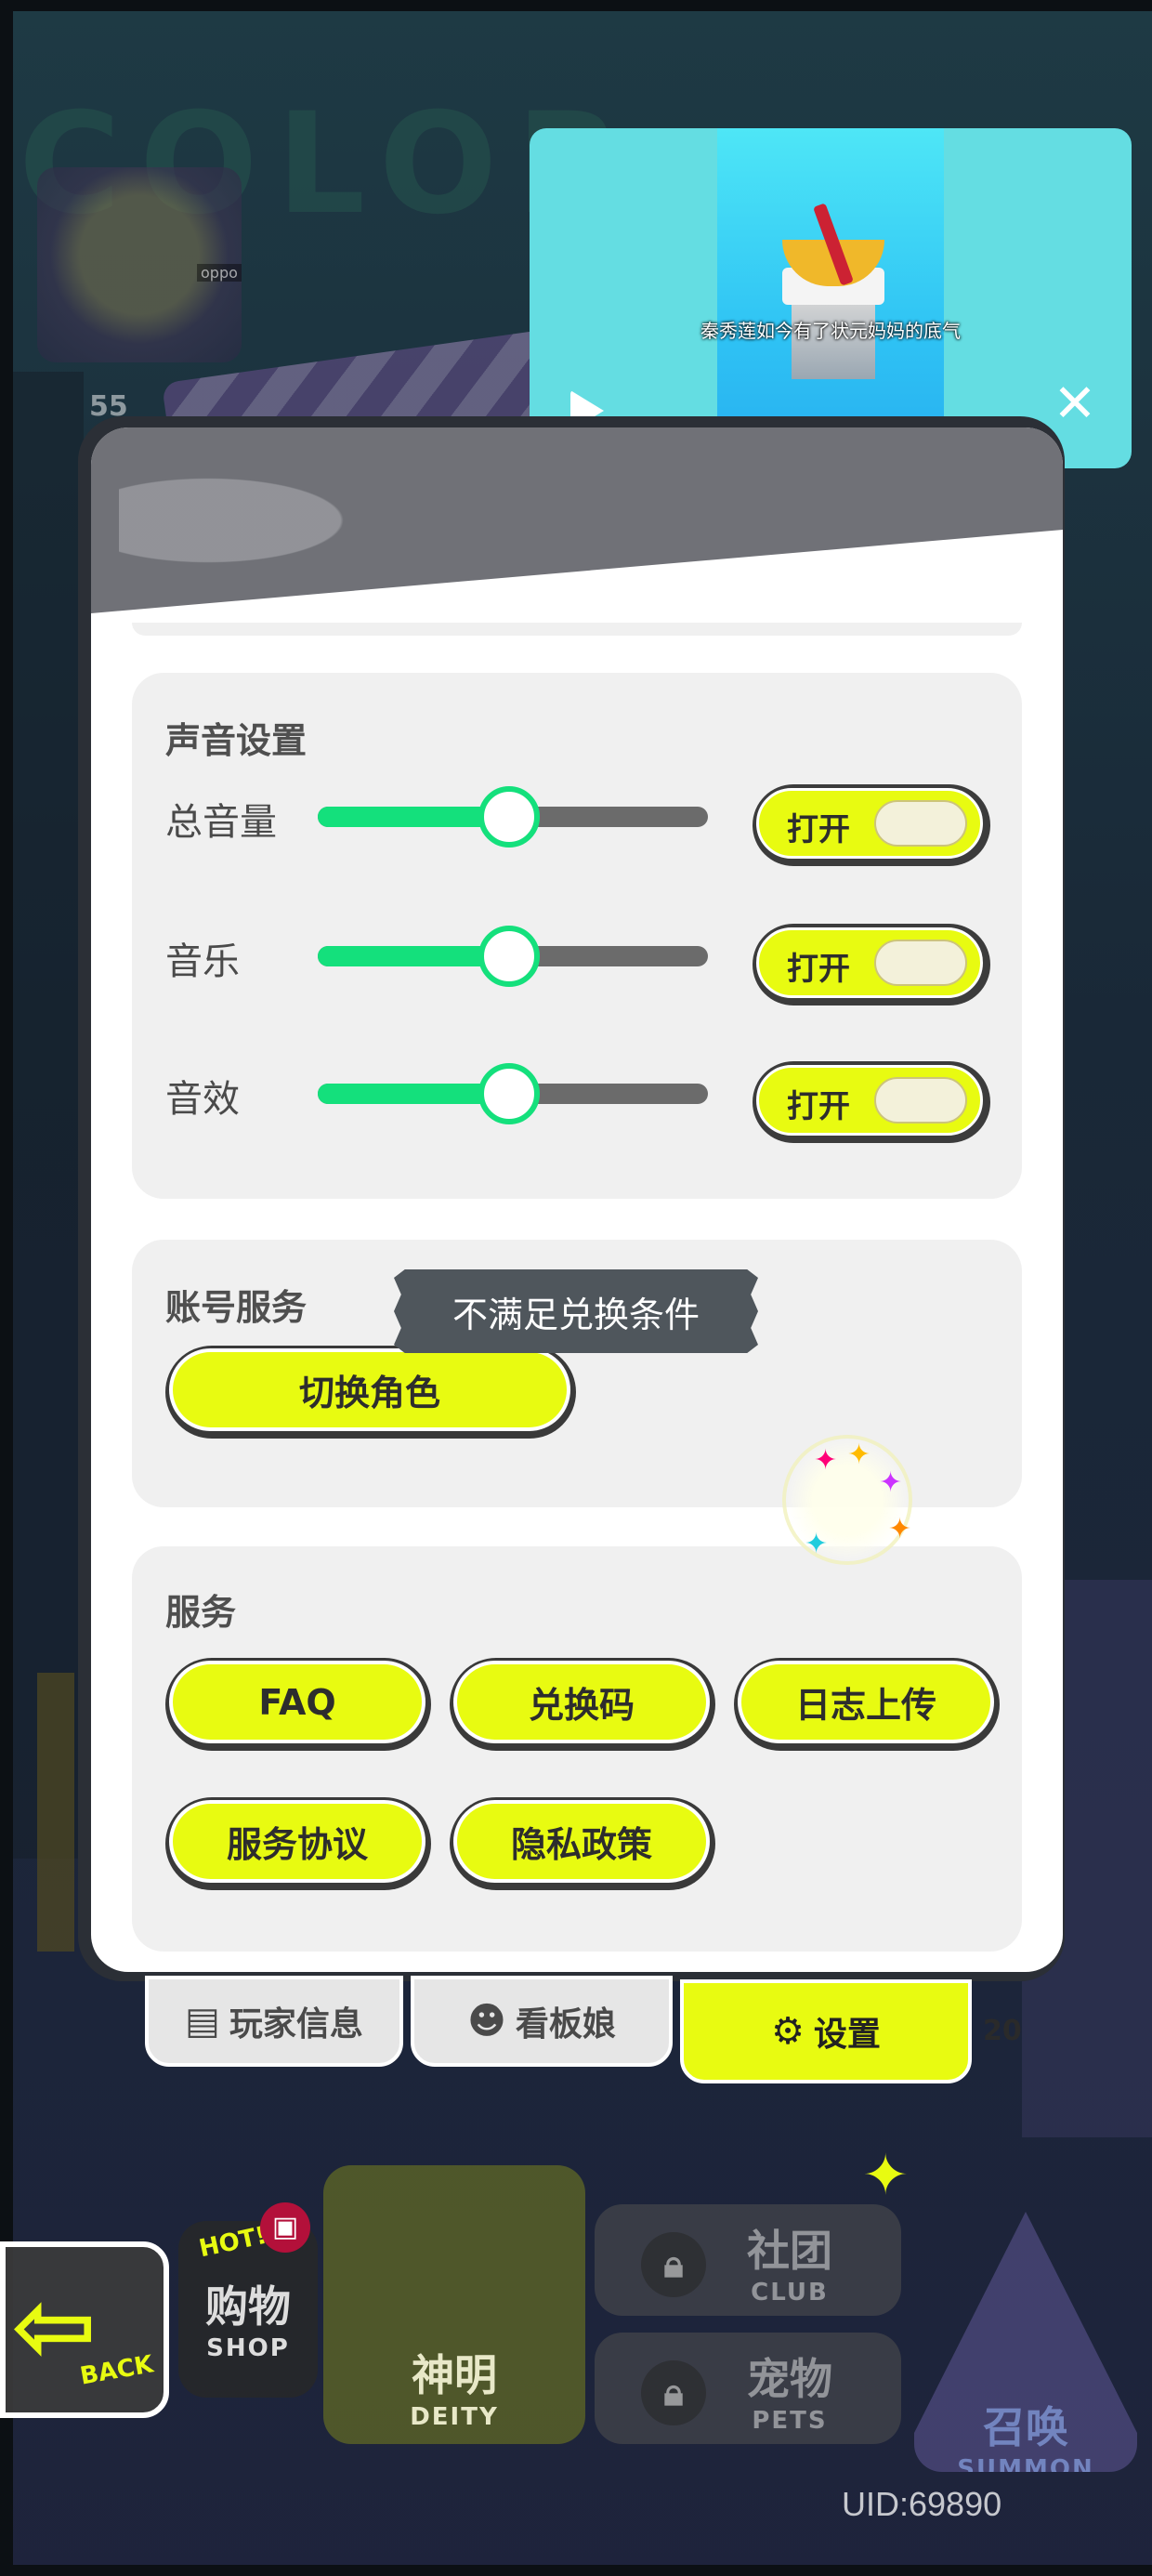 This screenshot has width=1152, height=2576. What do you see at coordinates (248, 2348) in the screenshot?
I see `shop-label-en: SHOP` at bounding box center [248, 2348].